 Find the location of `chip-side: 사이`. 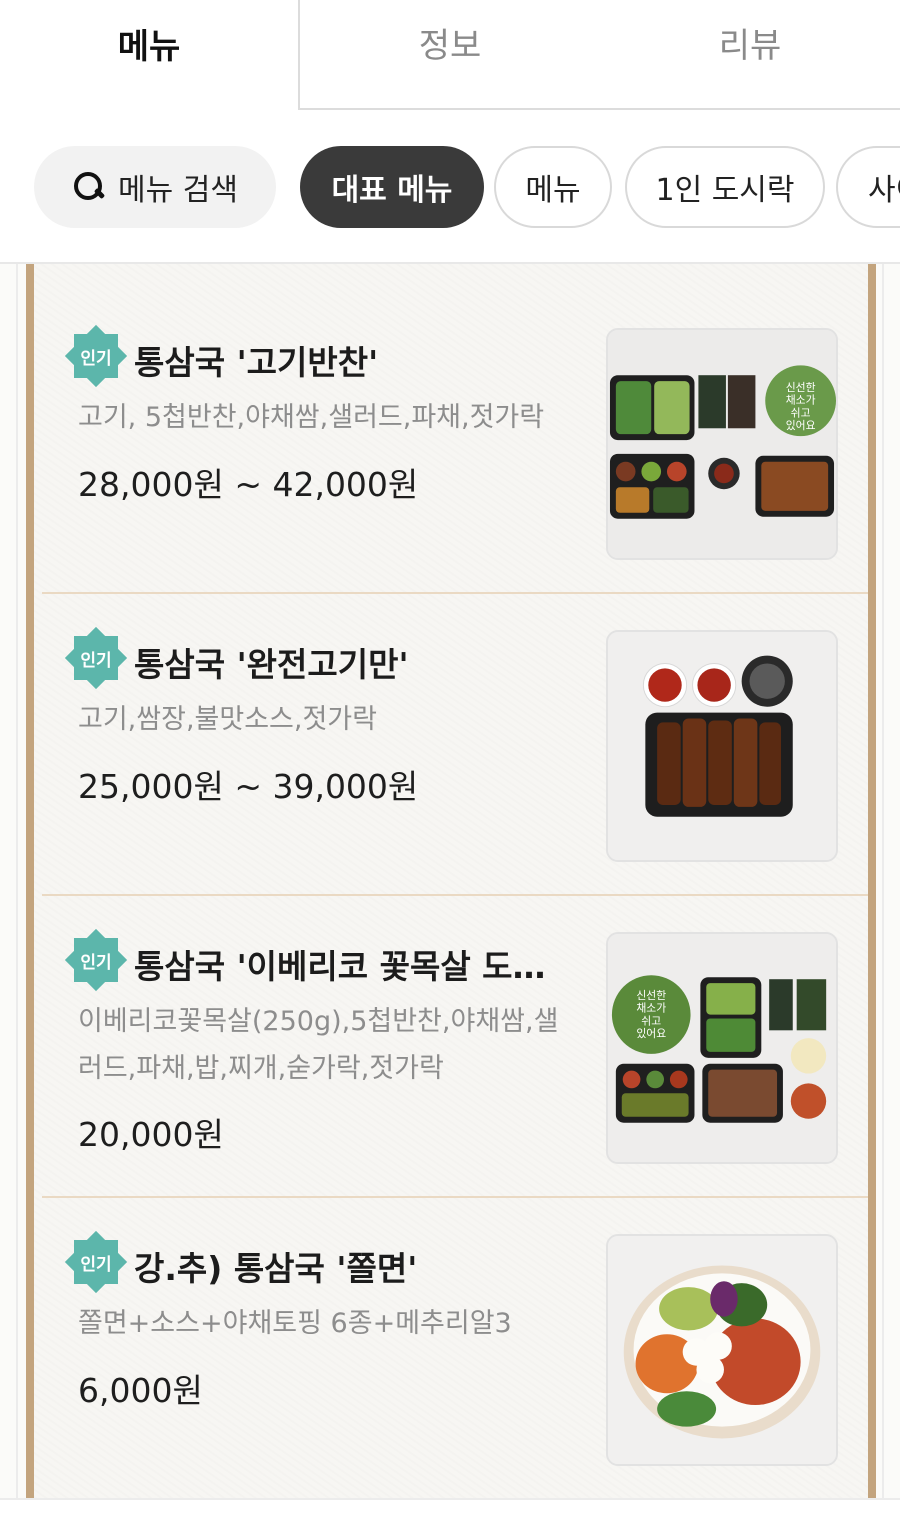

chip-side: 사이 is located at coordinates (868, 187).